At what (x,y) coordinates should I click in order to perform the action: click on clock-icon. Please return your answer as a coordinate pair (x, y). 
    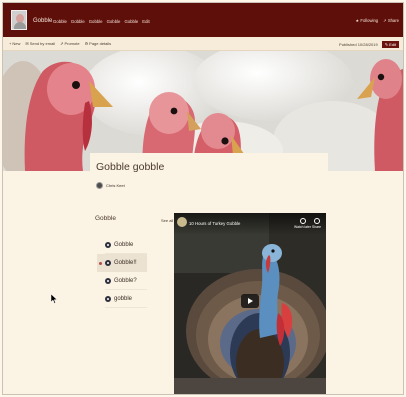
    Looking at the image, I should click on (302, 221).